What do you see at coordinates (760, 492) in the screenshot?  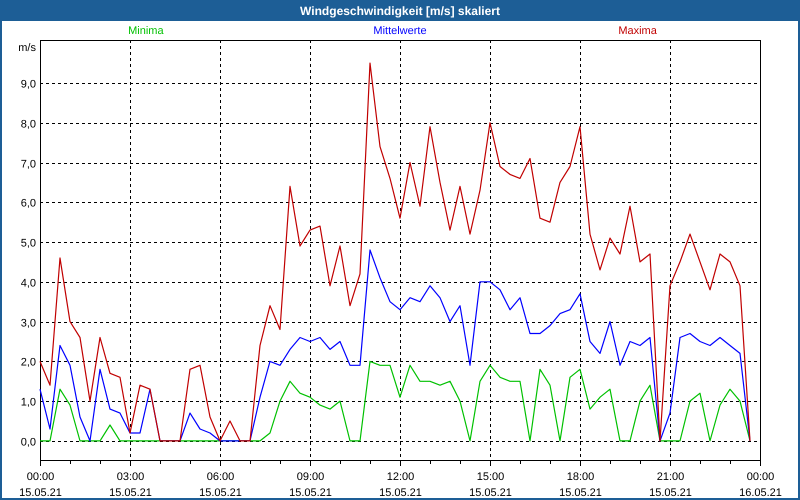 I see `axis-tick-label: 16.05.21` at bounding box center [760, 492].